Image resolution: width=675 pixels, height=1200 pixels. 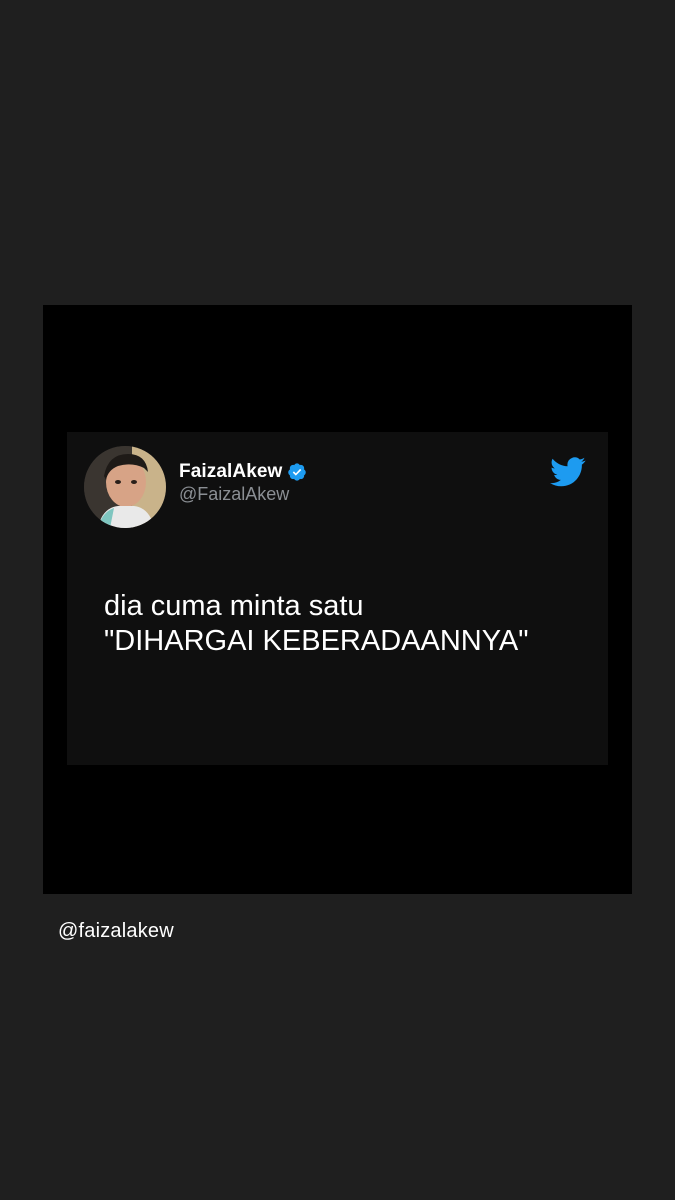 What do you see at coordinates (125, 487) in the screenshot?
I see `avatar` at bounding box center [125, 487].